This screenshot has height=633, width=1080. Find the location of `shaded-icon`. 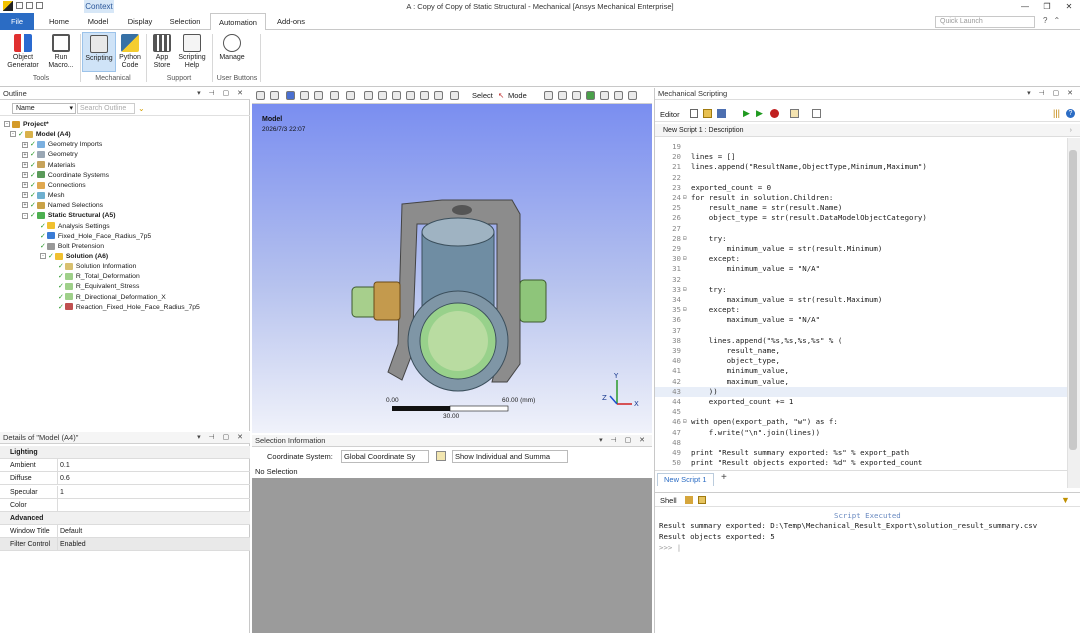

shaded-icon is located at coordinates (290, 95).